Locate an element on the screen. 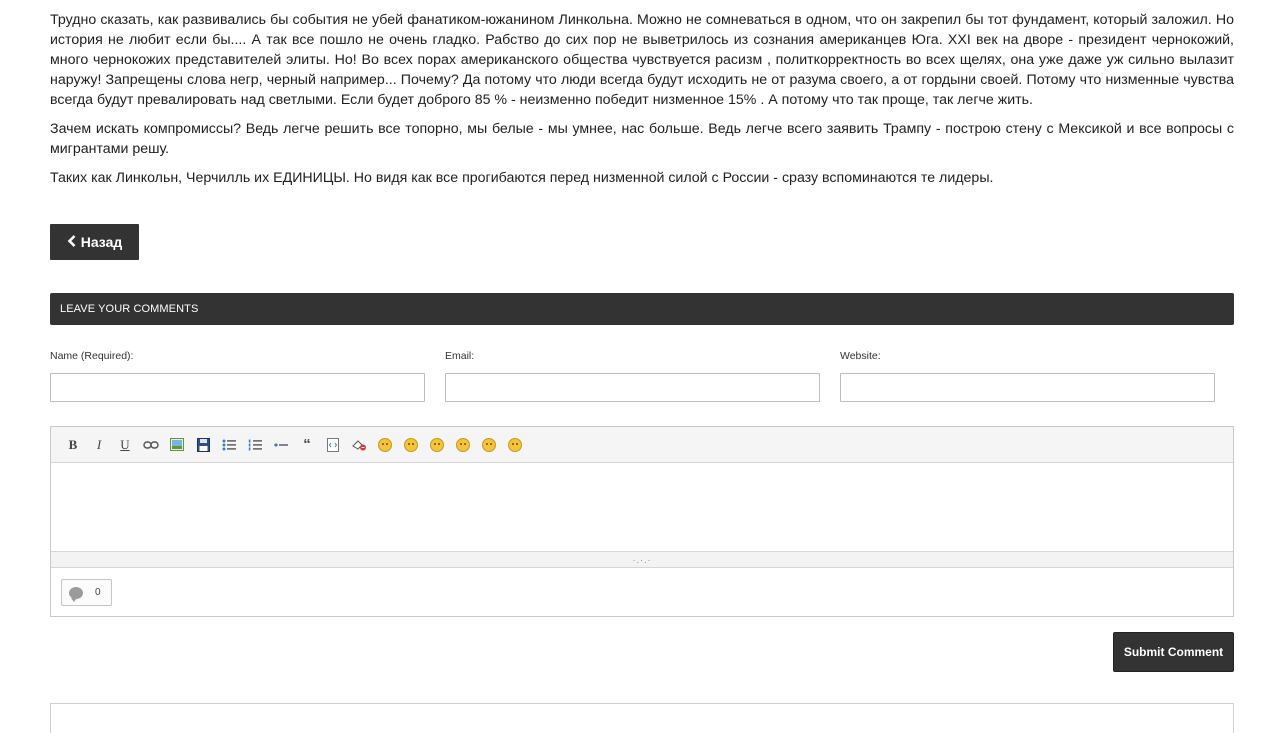 This screenshot has width=1280, height=733. eraser-icon is located at coordinates (359, 445).